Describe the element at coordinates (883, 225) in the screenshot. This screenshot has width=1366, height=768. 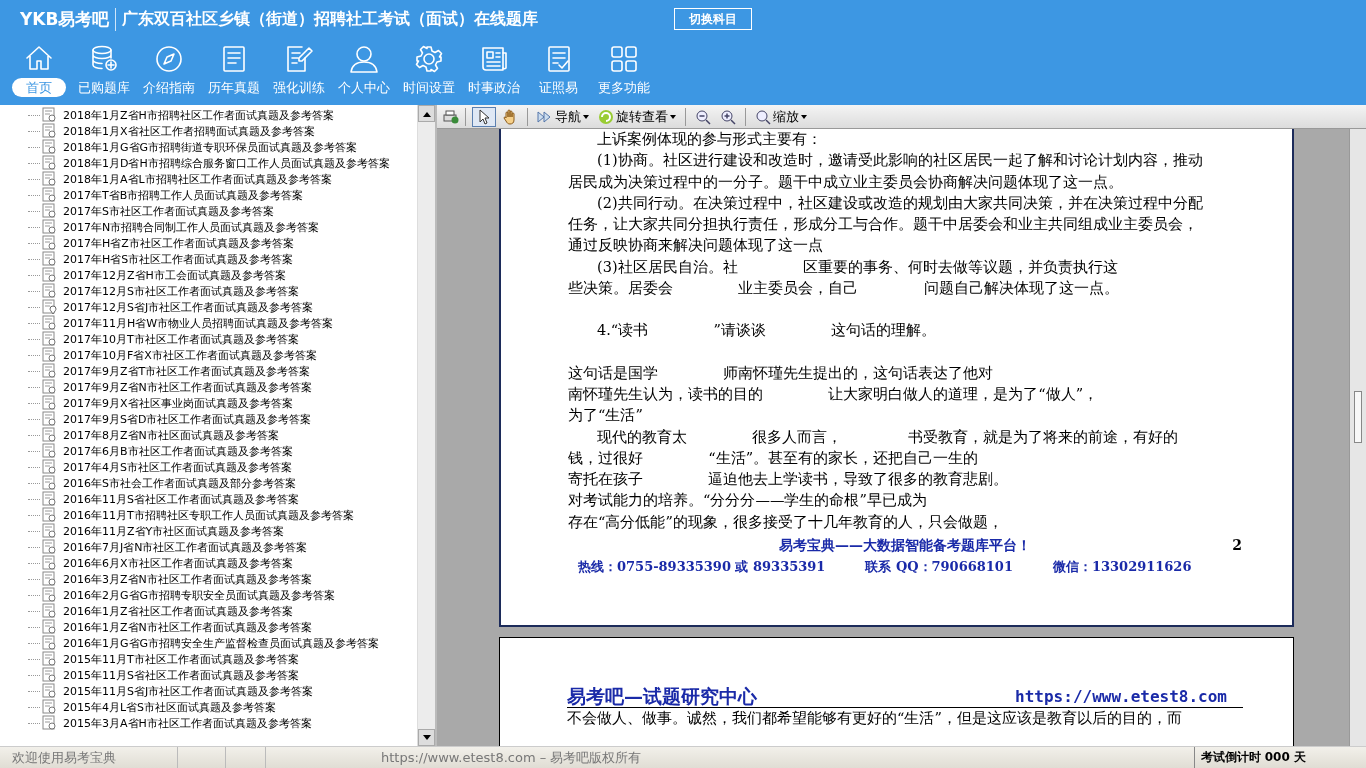
I see `document-text: 任务，让大家共同分担执行责任，形成分工与合作。题干中居委会和业主共同组成业主委员会，` at that location.